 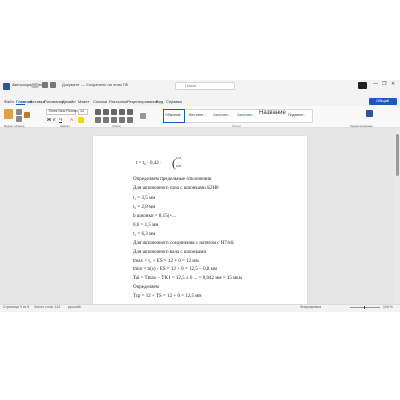 What do you see at coordinates (83, 101) in the screenshot?
I see `tab-layout: Макет` at bounding box center [83, 101].